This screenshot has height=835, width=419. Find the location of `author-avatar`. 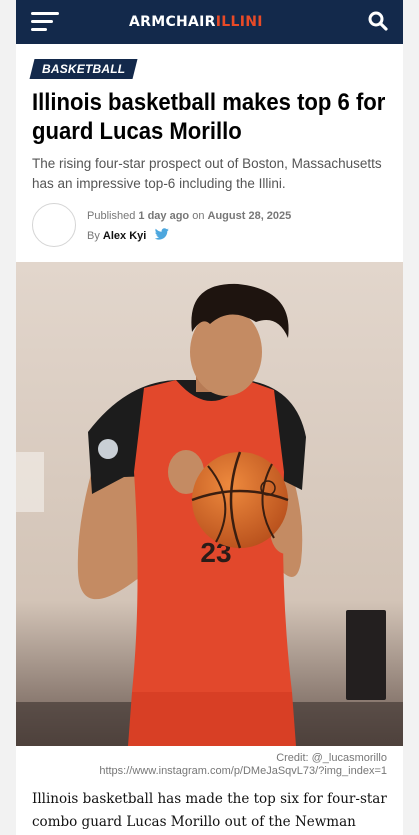

author-avatar is located at coordinates (54, 225).